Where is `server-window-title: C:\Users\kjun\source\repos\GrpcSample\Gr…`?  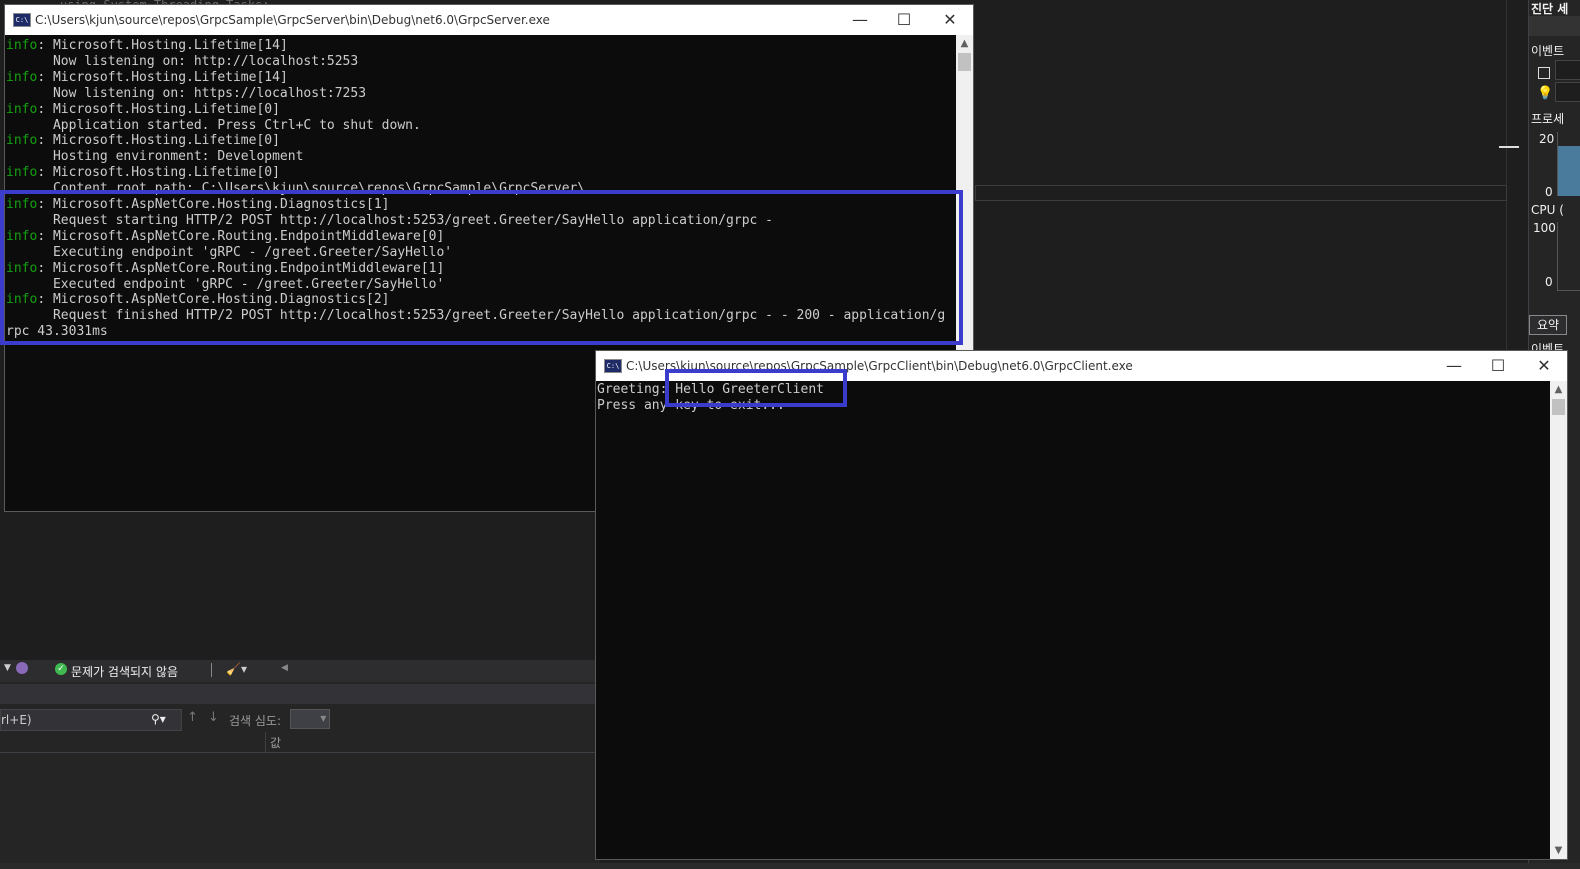
server-window-title: C:\Users\kjun\source\repos\GrpcSample\Gr… is located at coordinates (292, 20).